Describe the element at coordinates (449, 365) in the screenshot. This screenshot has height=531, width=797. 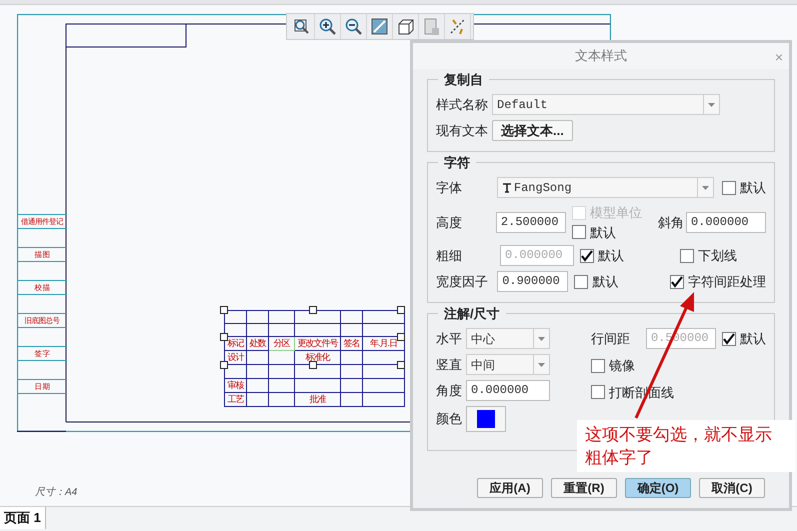
I see `field-label: 竖直` at that location.